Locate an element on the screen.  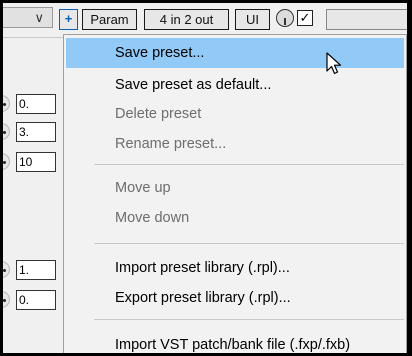
param-row: 10 is located at coordinates (33, 162).